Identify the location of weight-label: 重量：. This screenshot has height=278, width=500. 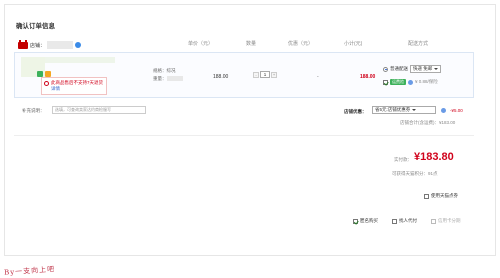
(160, 78).